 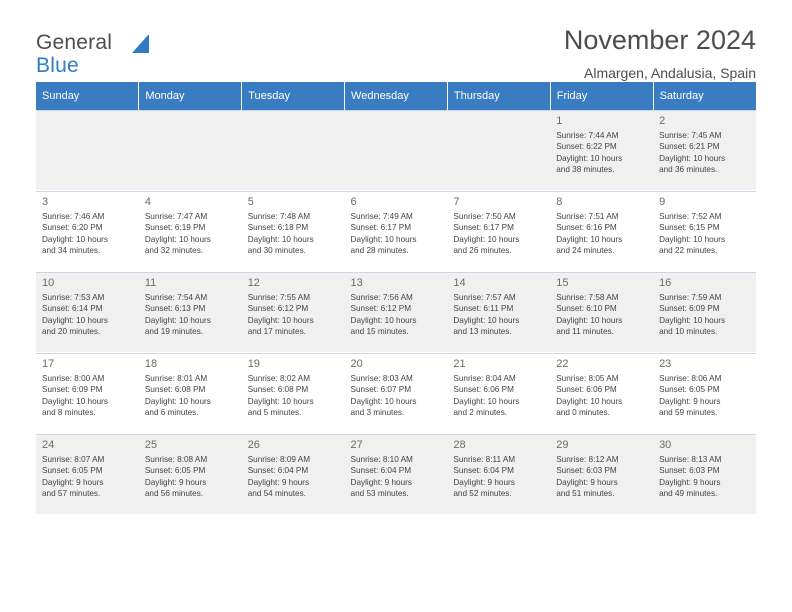 What do you see at coordinates (279, 297) in the screenshot?
I see `sunrise-text: Sunrise: 7:55 AM` at bounding box center [279, 297].